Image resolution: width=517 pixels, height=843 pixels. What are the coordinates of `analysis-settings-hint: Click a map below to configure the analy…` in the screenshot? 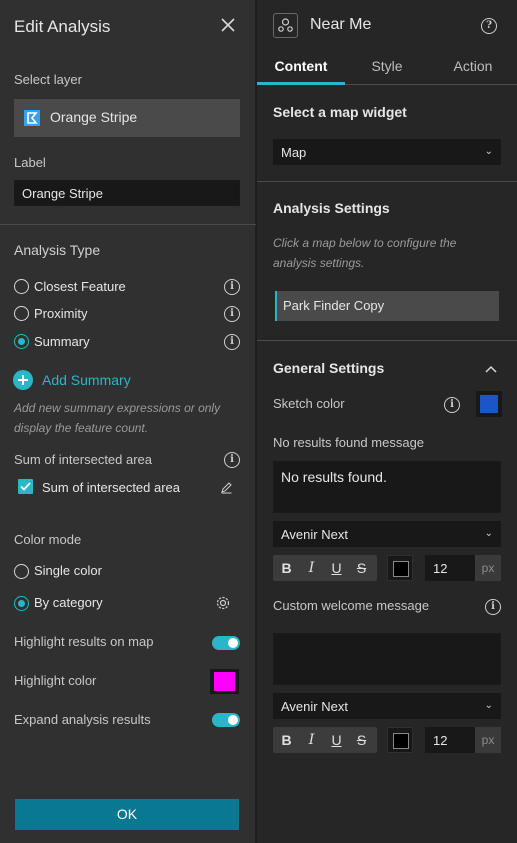 It's located at (365, 253).